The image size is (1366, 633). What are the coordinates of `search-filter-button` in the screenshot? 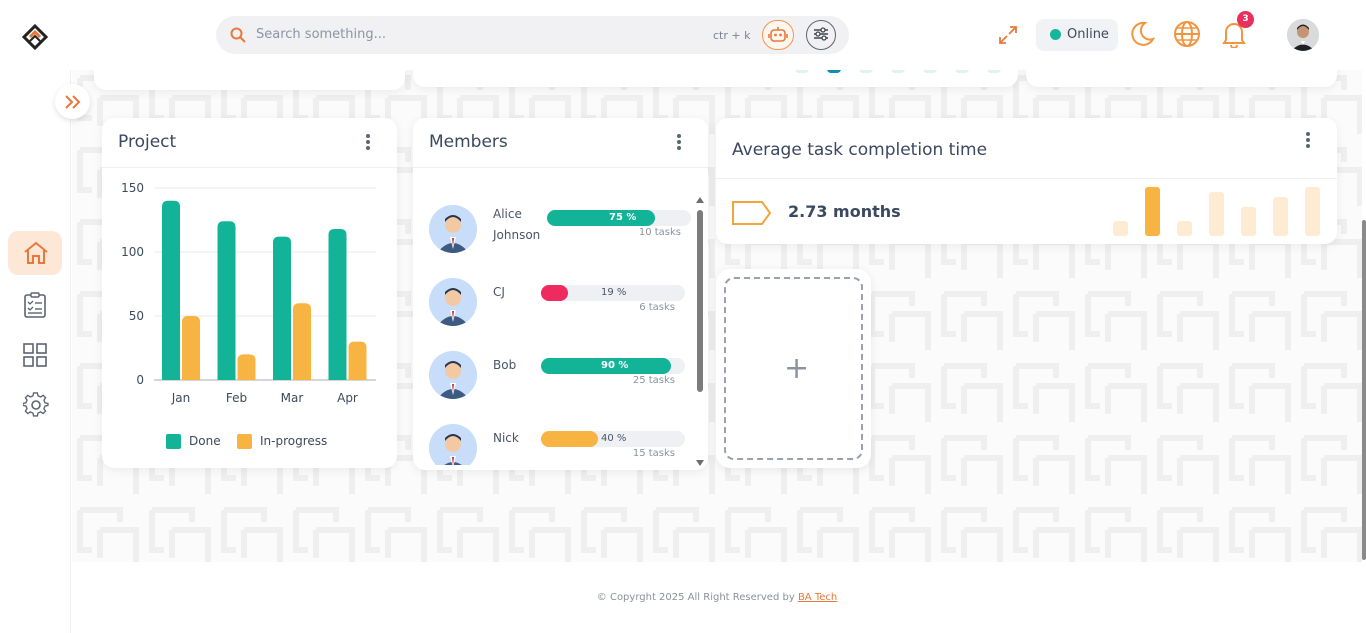 It's located at (821, 35).